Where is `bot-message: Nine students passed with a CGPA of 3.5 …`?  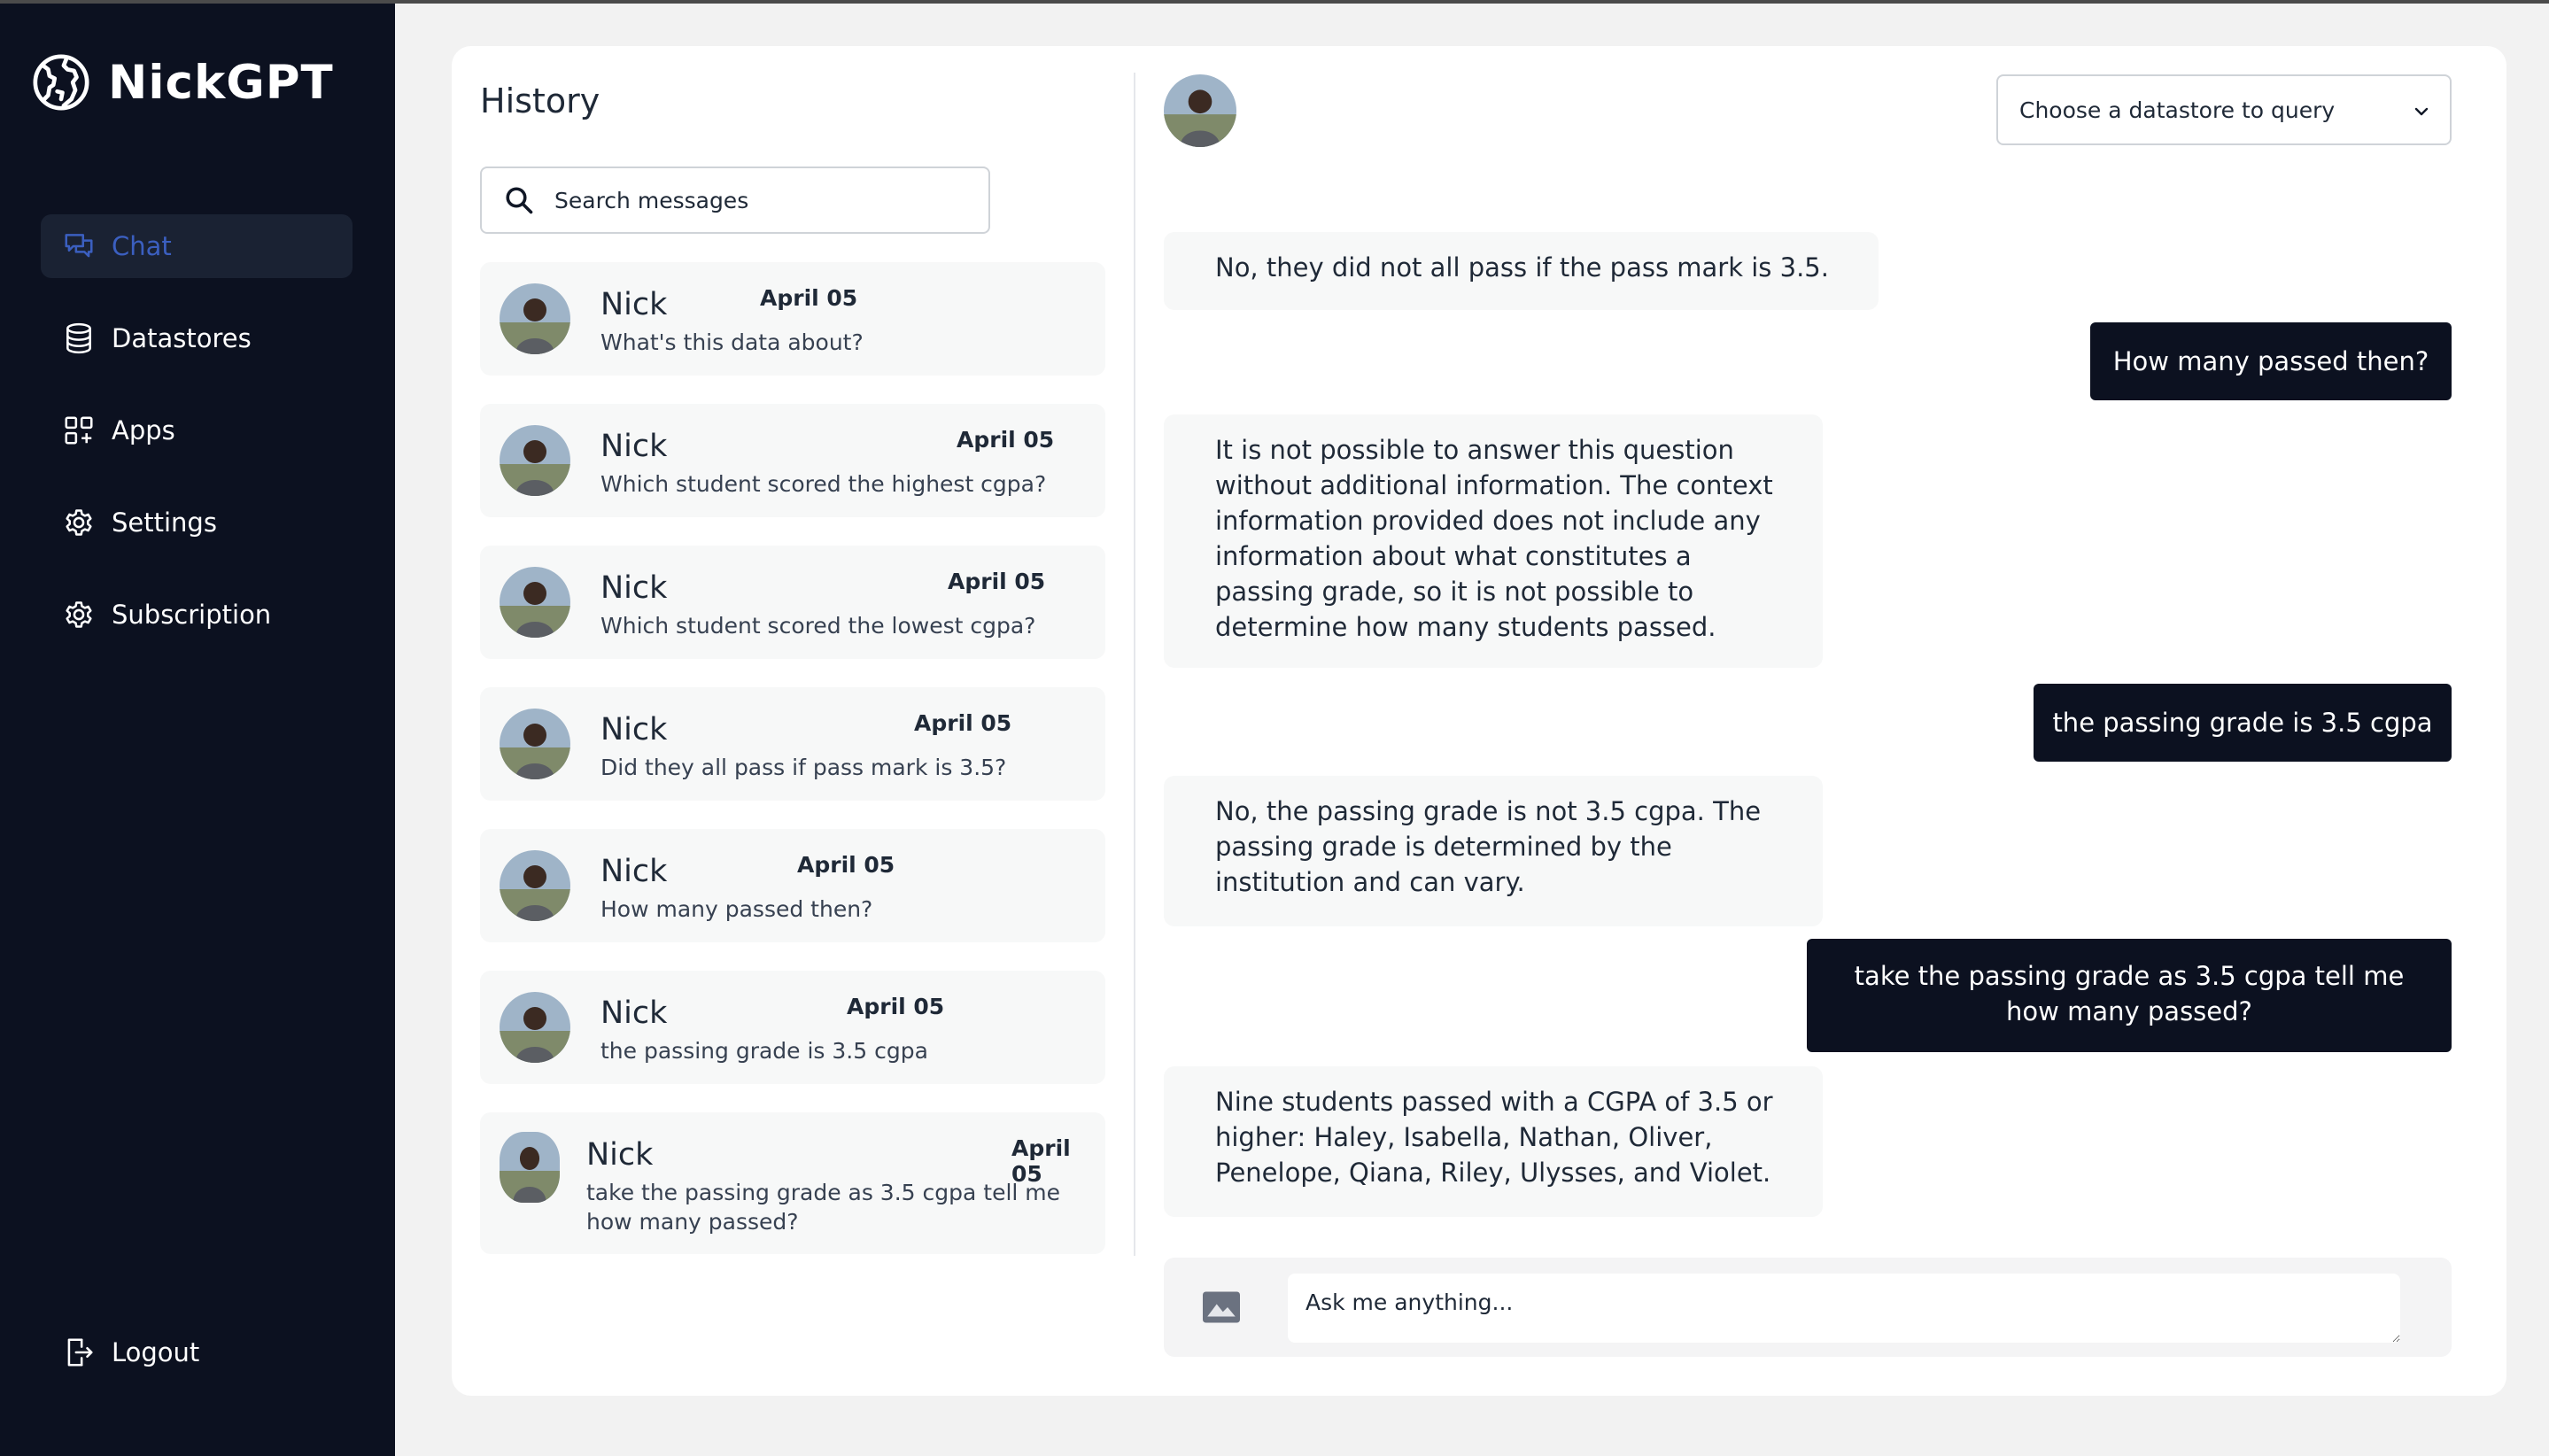
bot-message: Nine students passed with a CGPA of 3.5 … is located at coordinates (1494, 1141).